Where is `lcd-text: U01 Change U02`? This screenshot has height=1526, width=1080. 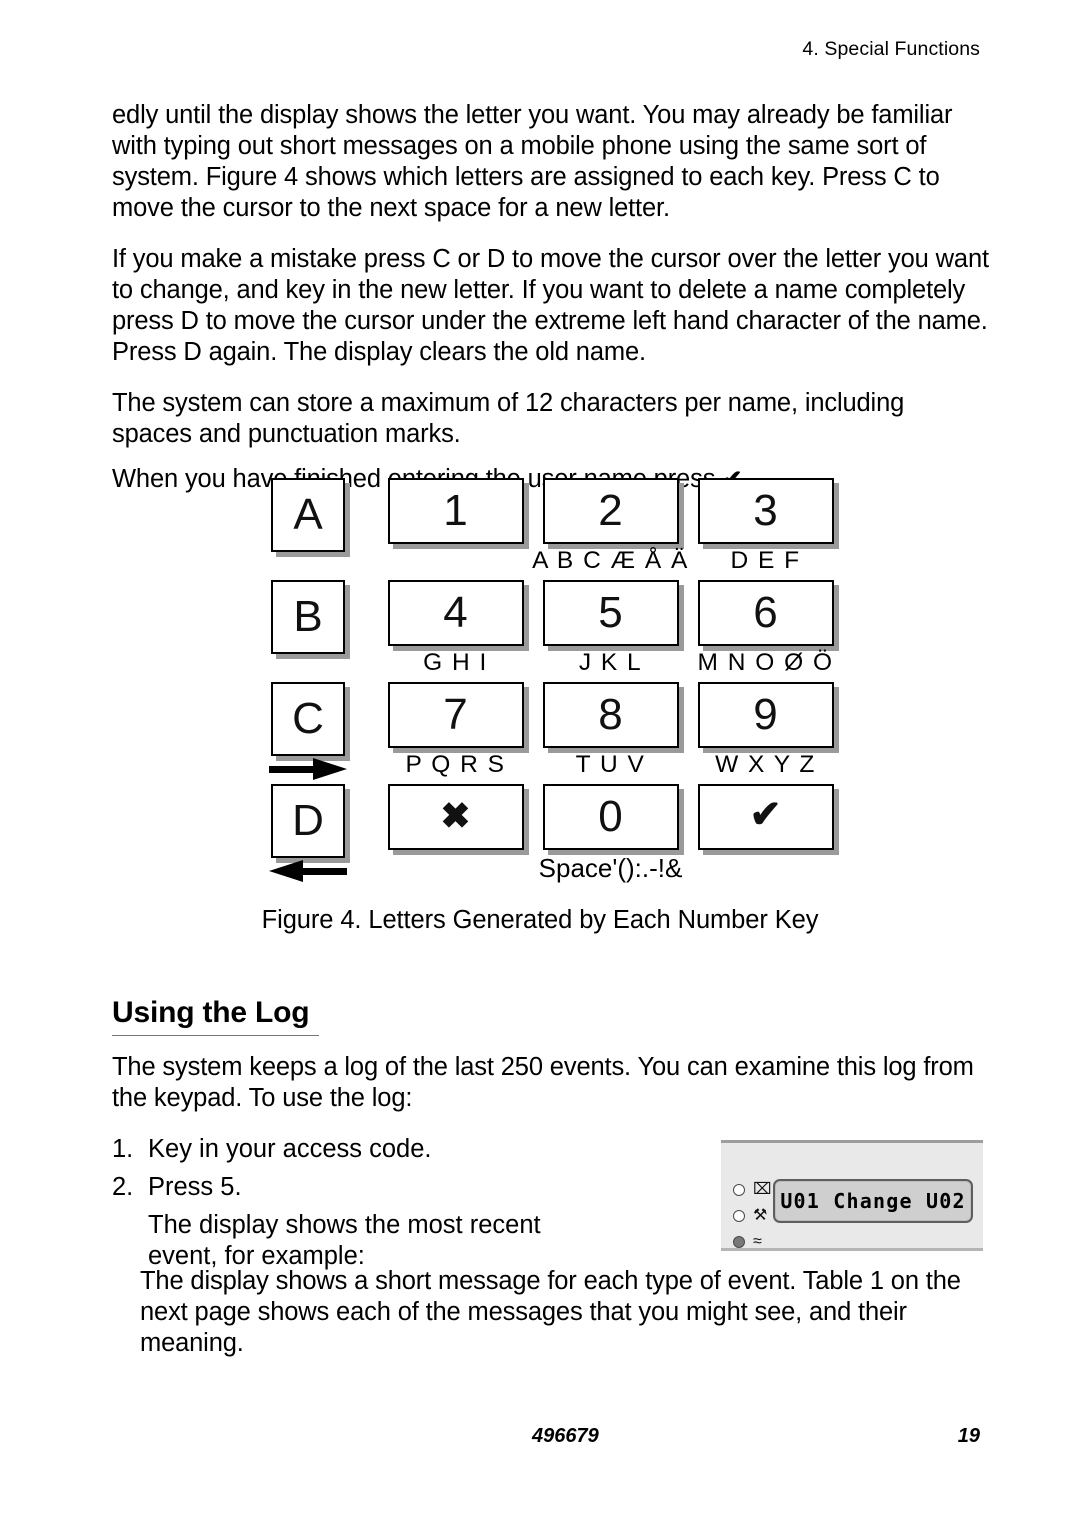
lcd-text: U01 Change U02 is located at coordinates (873, 1201).